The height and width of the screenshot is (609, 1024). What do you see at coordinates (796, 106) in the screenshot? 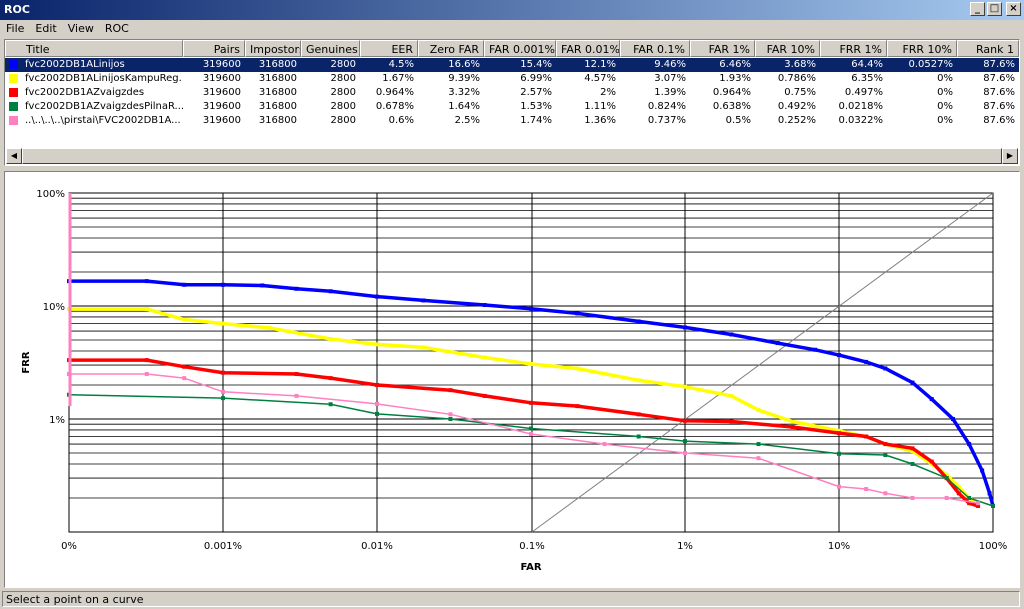
I see `table-cell: 0.492%` at bounding box center [796, 106].